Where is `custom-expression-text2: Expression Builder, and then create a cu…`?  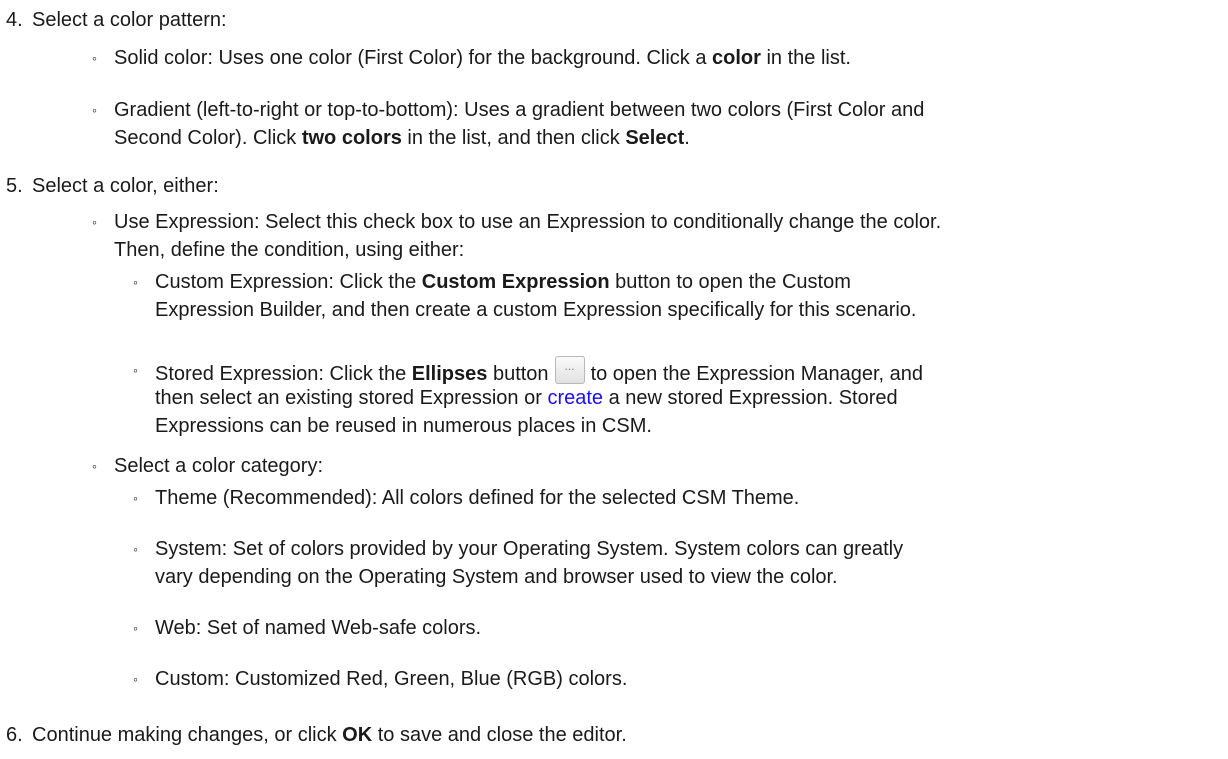
custom-expression-text2: Expression Builder, and then create a cu… is located at coordinates (536, 310).